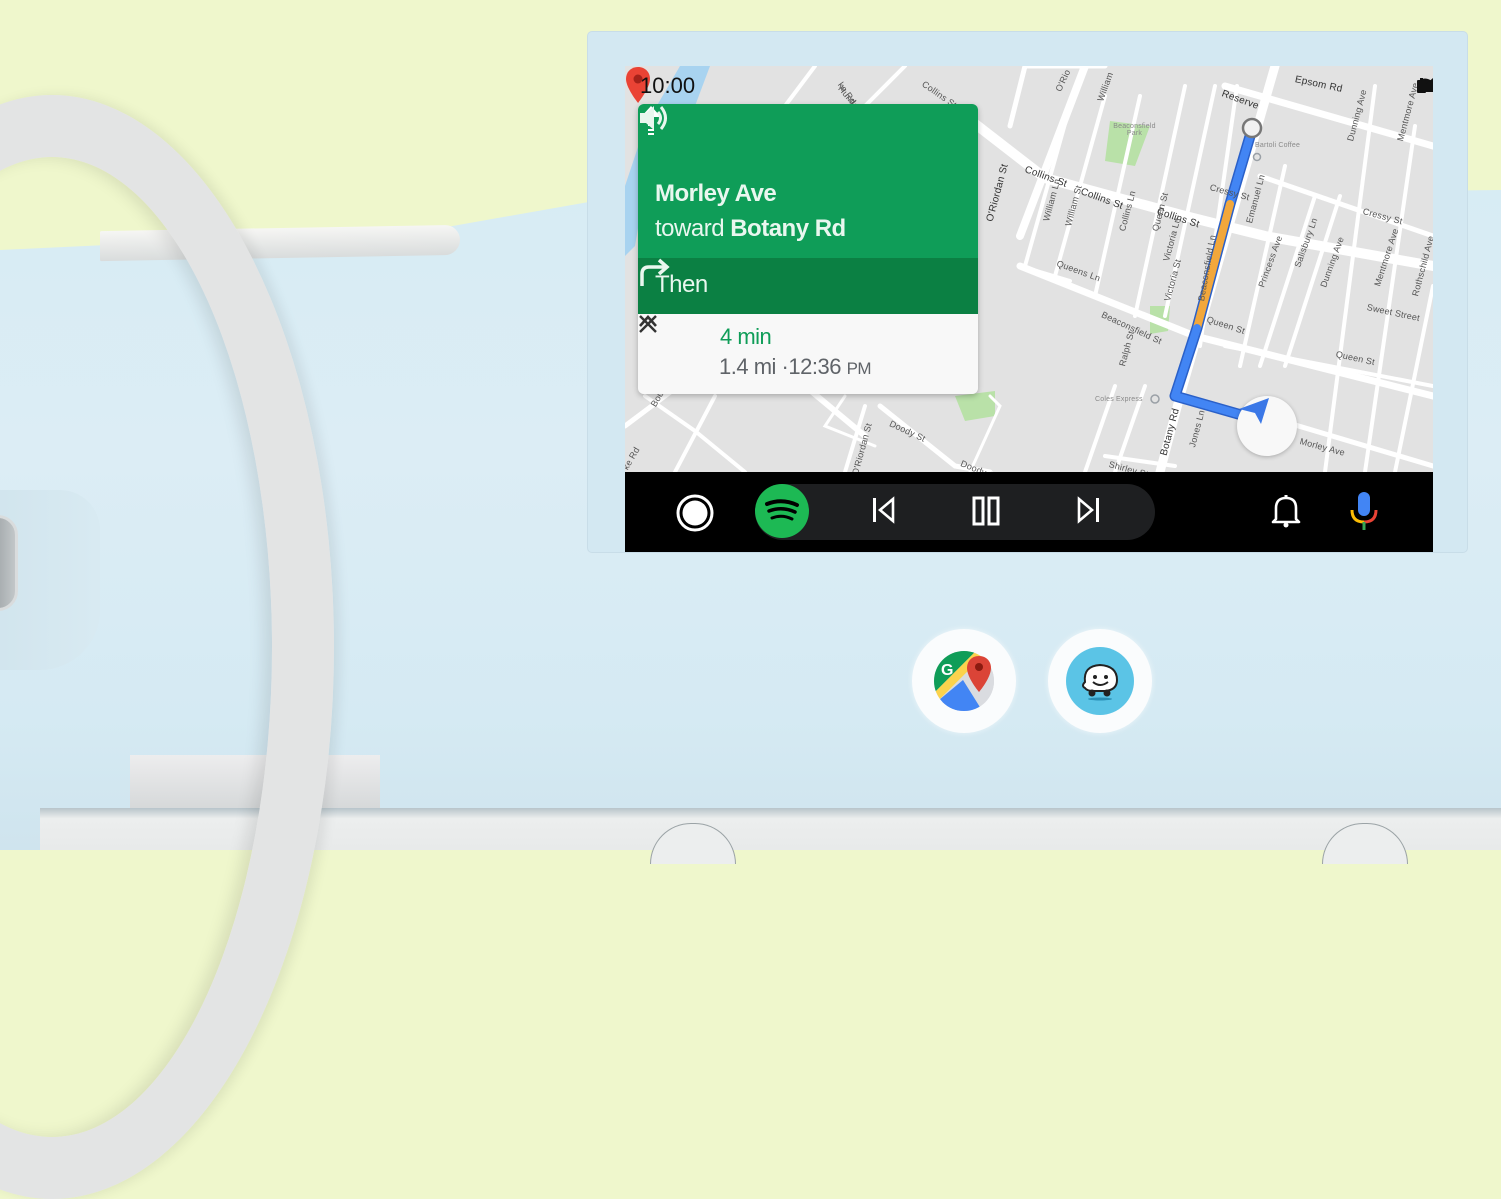 This screenshot has height=1199, width=1501. Describe the element at coordinates (1214, 271) in the screenshot. I see `route-line` at that location.